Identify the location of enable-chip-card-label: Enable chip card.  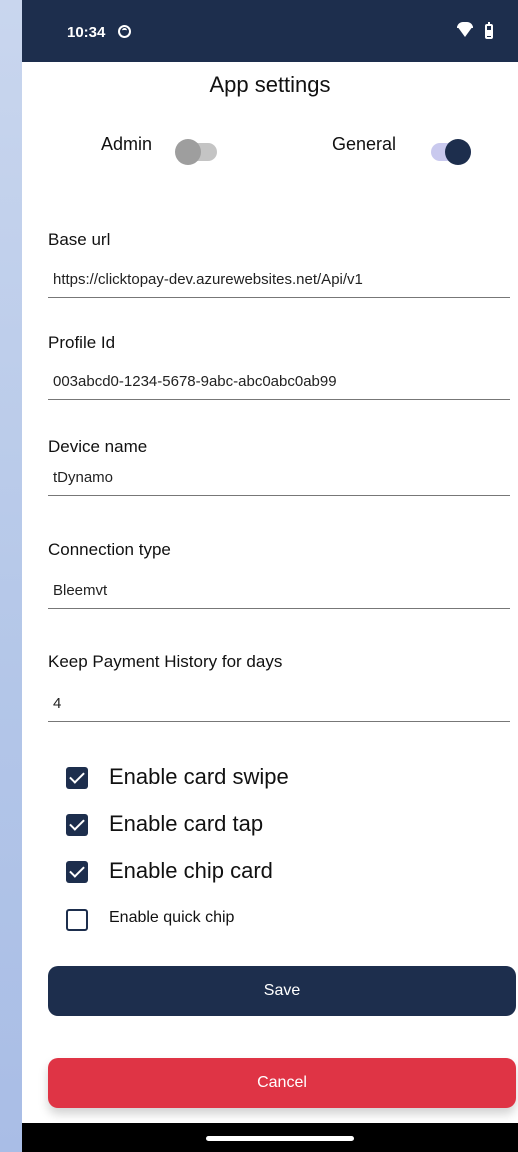
(191, 870).